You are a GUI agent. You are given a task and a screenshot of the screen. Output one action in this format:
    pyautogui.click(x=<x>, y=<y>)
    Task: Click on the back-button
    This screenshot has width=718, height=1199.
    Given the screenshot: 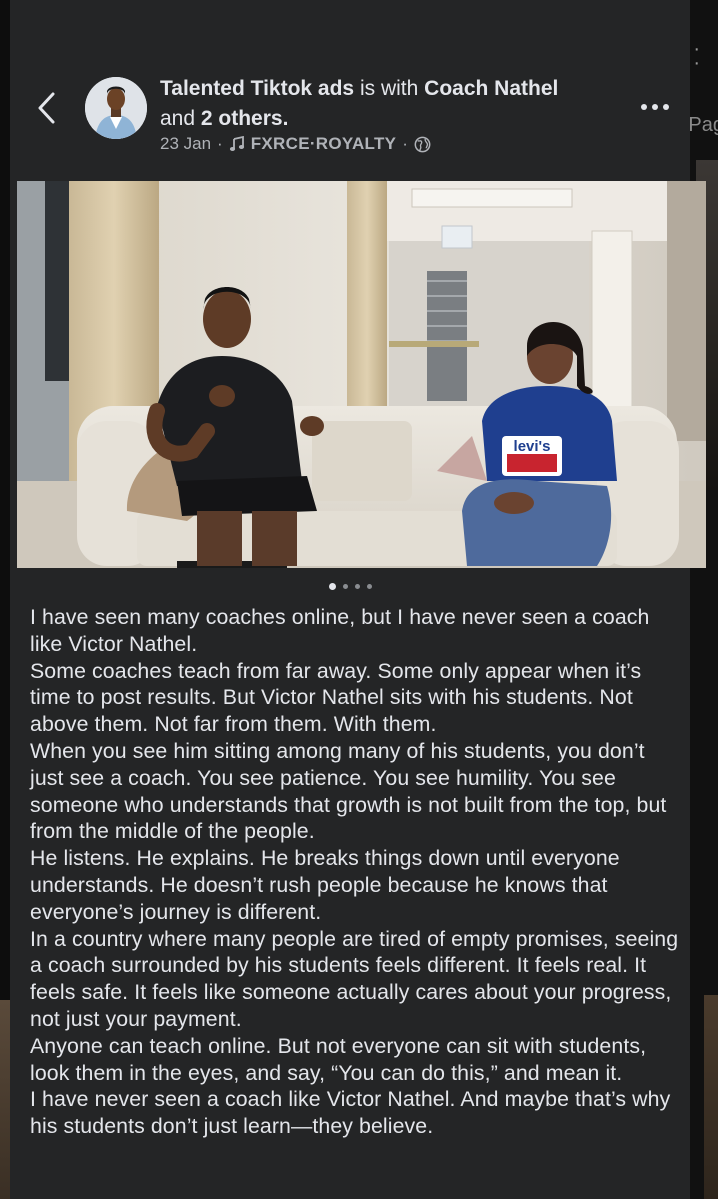 What is the action you would take?
    pyautogui.click(x=47, y=108)
    